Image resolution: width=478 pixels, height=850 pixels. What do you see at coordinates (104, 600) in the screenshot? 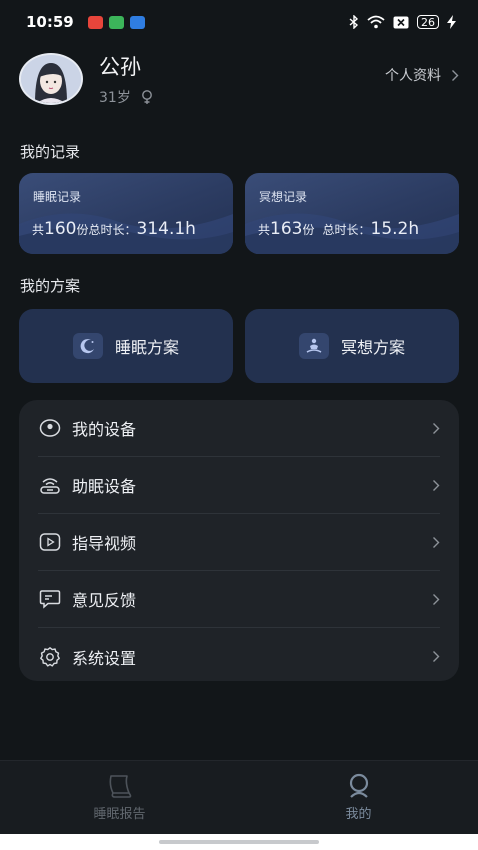
I see `menu-item-label: 意见反馈` at bounding box center [104, 600].